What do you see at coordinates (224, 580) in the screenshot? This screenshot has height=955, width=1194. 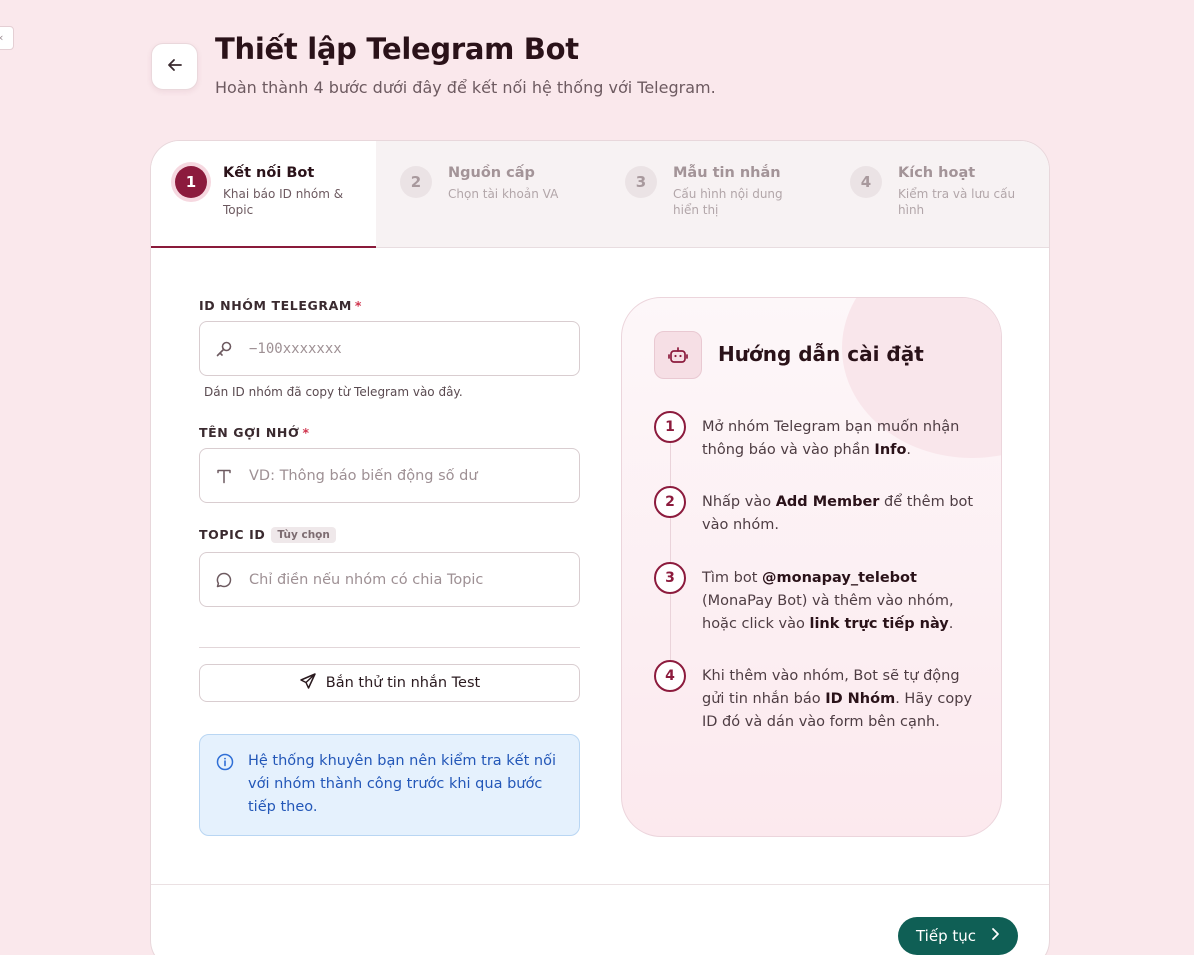 I see `chat-bubble-icon` at bounding box center [224, 580].